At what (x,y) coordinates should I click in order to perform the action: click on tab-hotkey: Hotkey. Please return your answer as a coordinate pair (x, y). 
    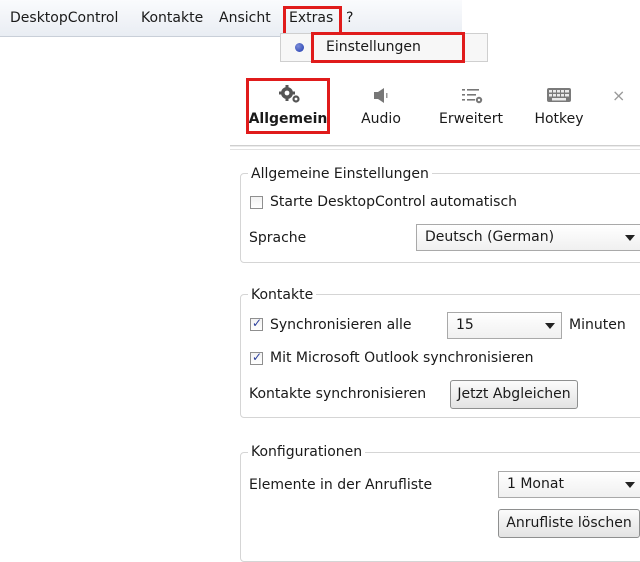
    Looking at the image, I should click on (559, 106).